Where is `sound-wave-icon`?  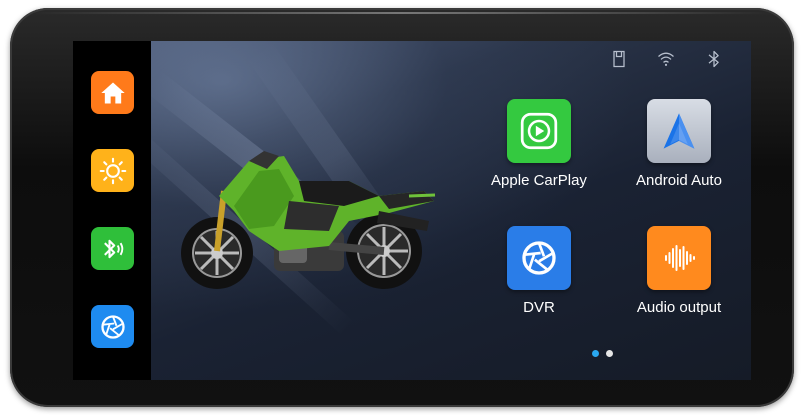
sound-wave-icon is located at coordinates (679, 258).